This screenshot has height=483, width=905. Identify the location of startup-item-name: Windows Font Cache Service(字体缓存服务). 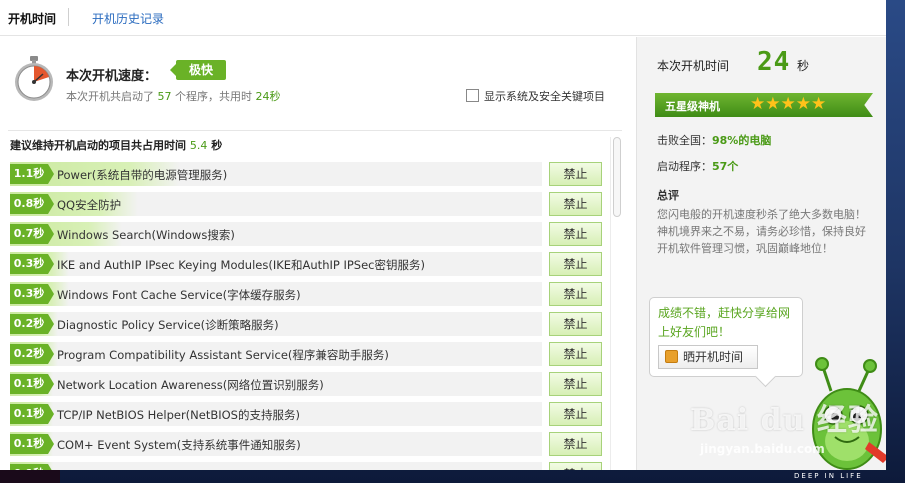
(179, 295).